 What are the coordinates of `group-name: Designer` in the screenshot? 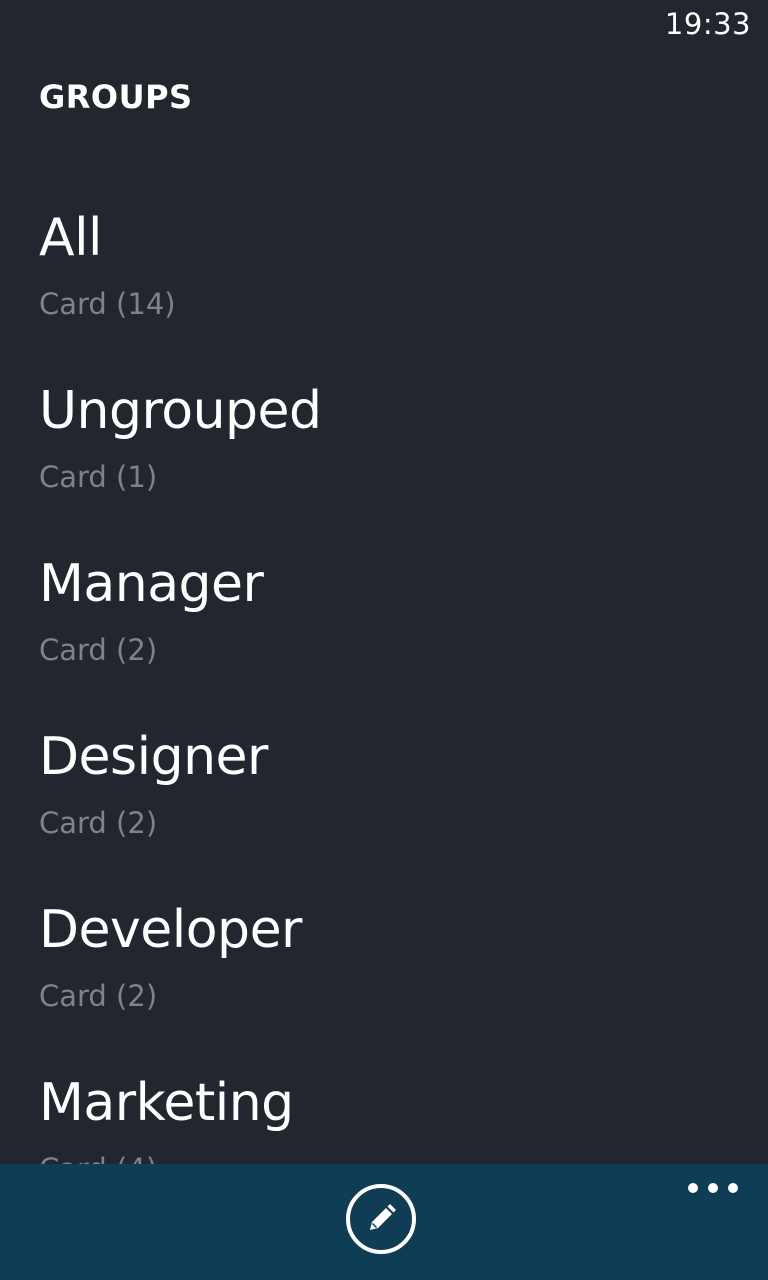 It's located at (153, 757).